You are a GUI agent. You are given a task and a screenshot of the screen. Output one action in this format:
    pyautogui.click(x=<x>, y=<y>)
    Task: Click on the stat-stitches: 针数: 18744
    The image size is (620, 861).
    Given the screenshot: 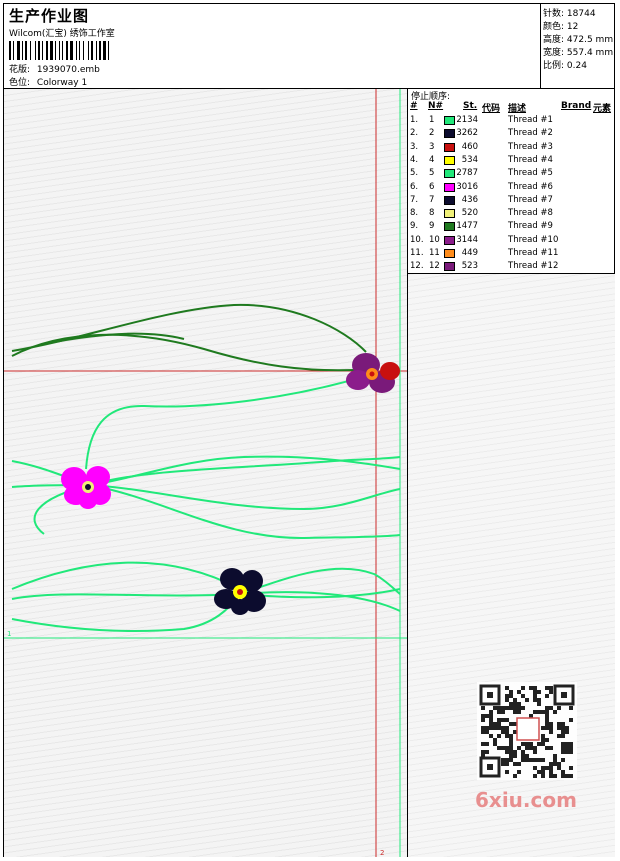 What is the action you would take?
    pyautogui.click(x=569, y=12)
    